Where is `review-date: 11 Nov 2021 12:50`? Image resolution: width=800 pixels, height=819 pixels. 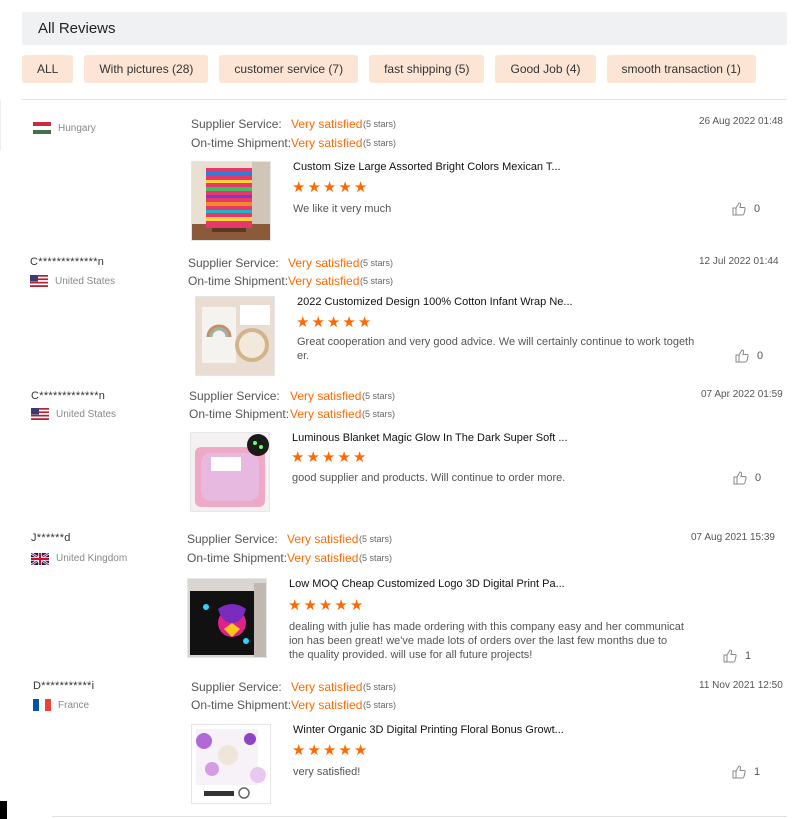
review-date: 11 Nov 2021 12:50 is located at coordinates (741, 685).